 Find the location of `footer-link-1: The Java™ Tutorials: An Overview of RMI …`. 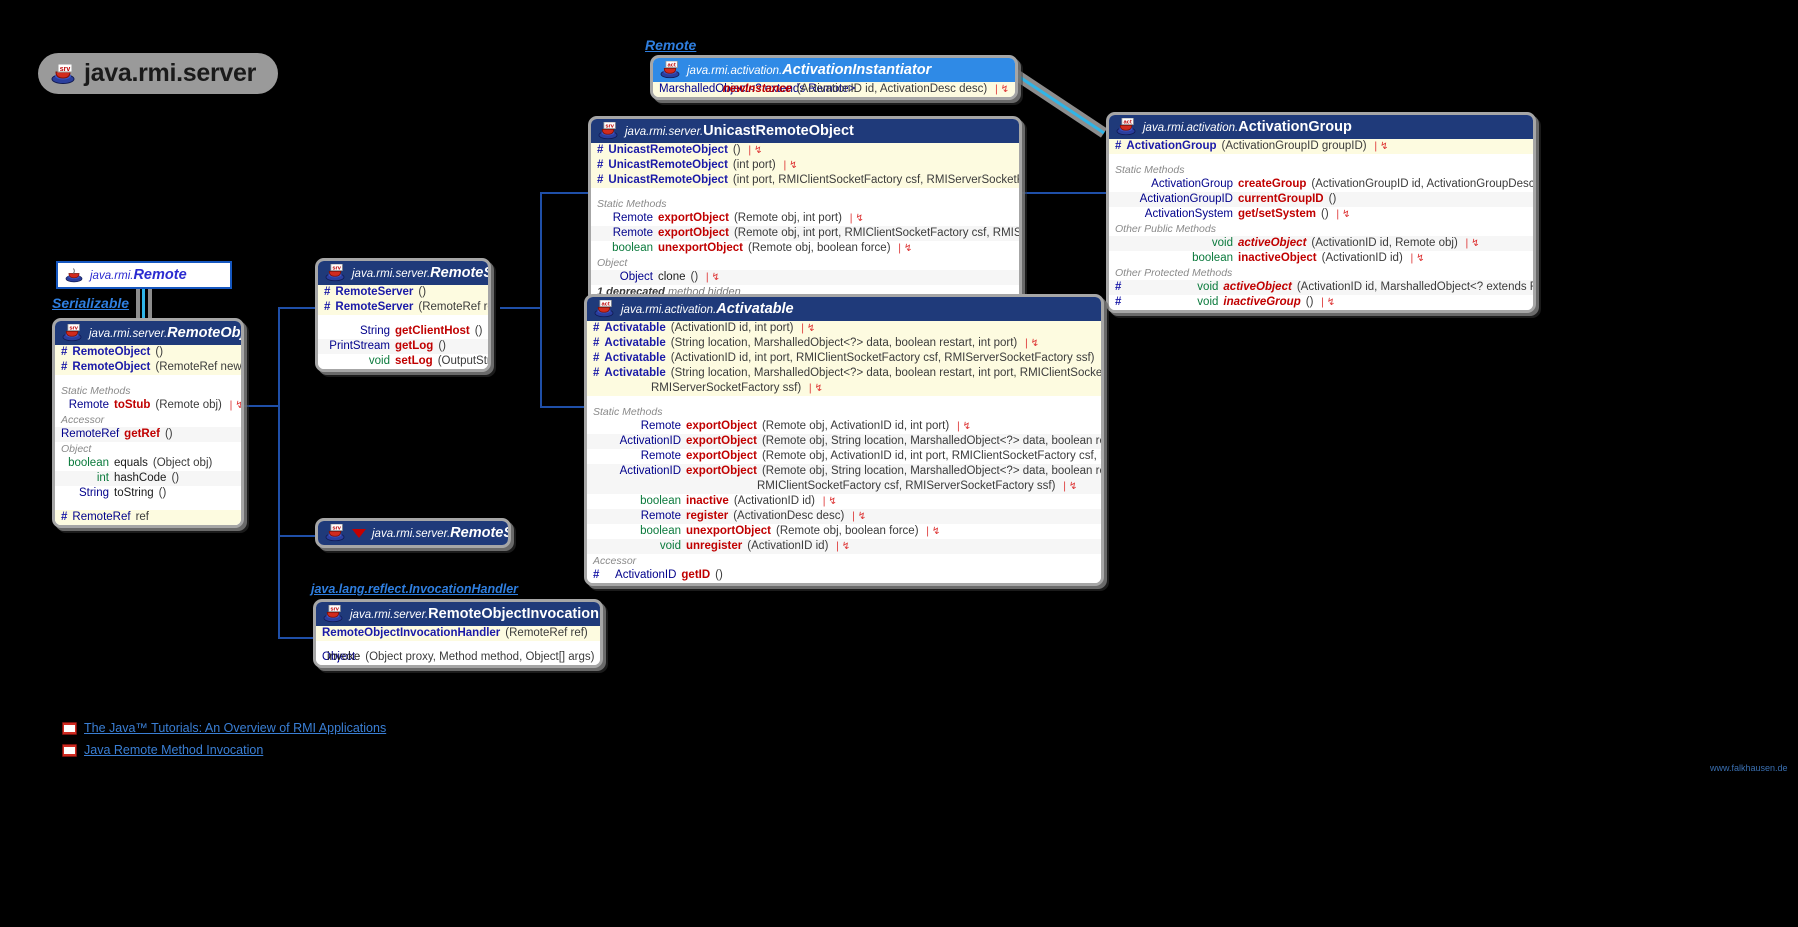

footer-link-1: The Java™ Tutorials: An Overview of RMI … is located at coordinates (224, 728).